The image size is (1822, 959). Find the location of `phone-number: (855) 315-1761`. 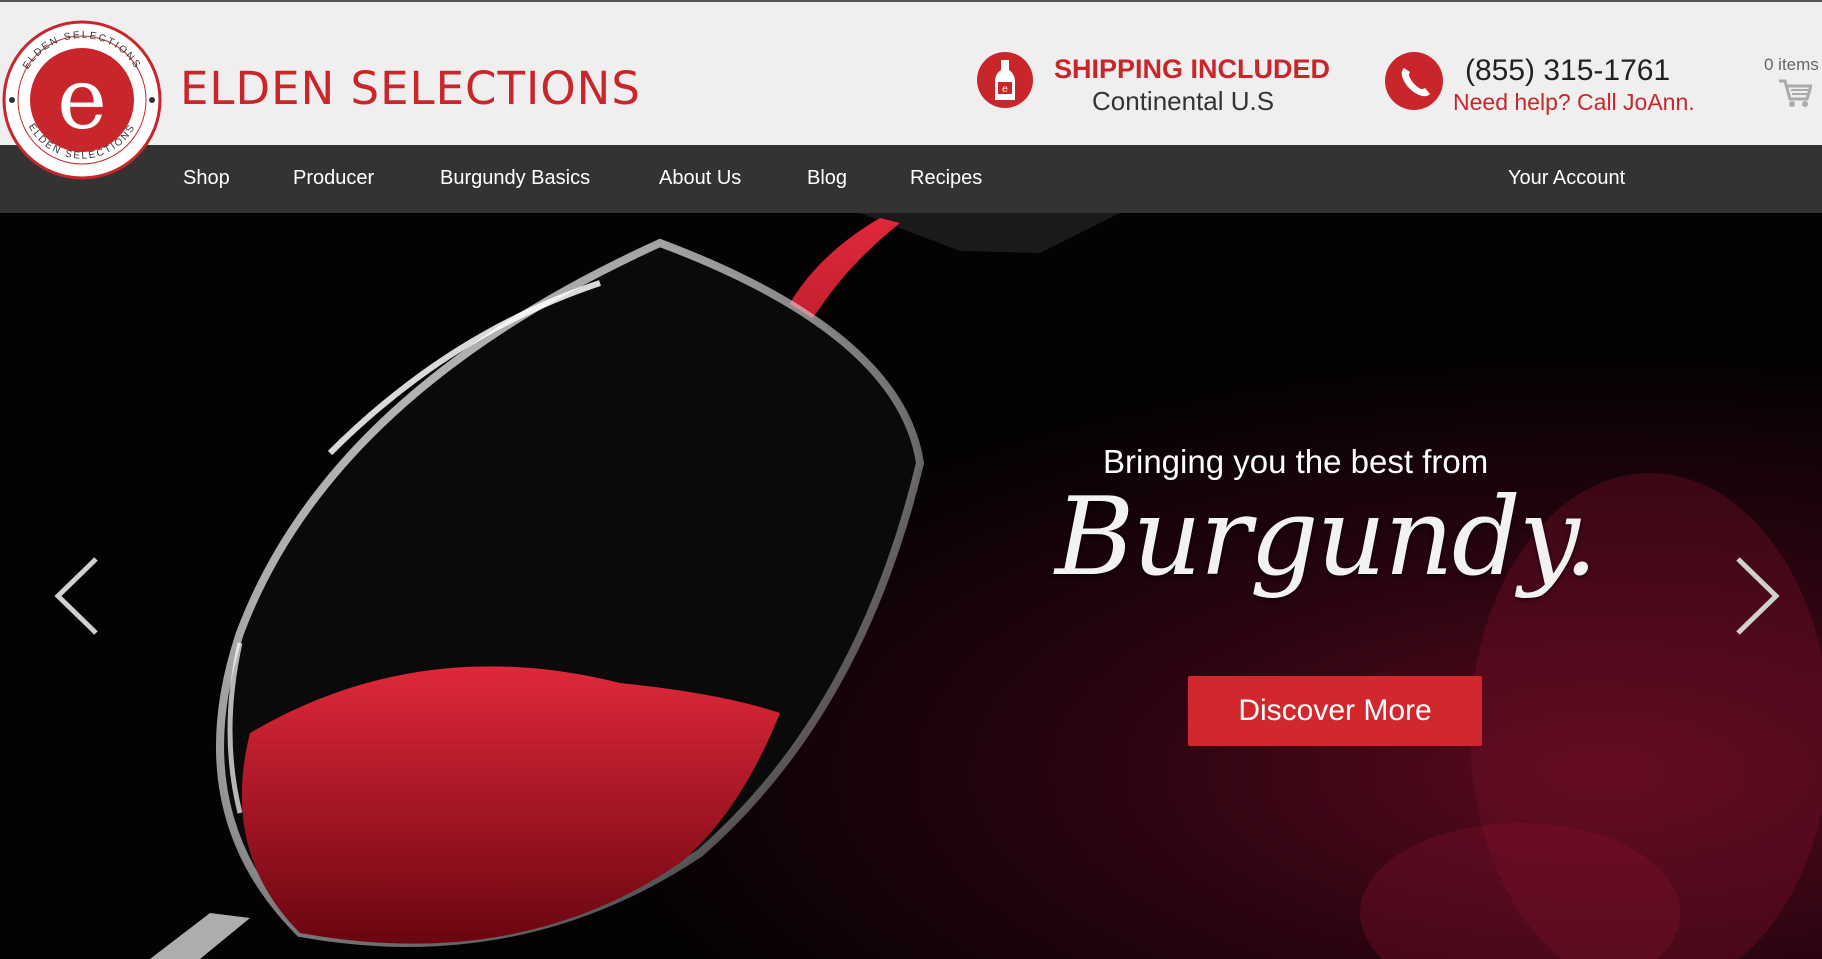

phone-number: (855) 315-1761 is located at coordinates (1567, 71).